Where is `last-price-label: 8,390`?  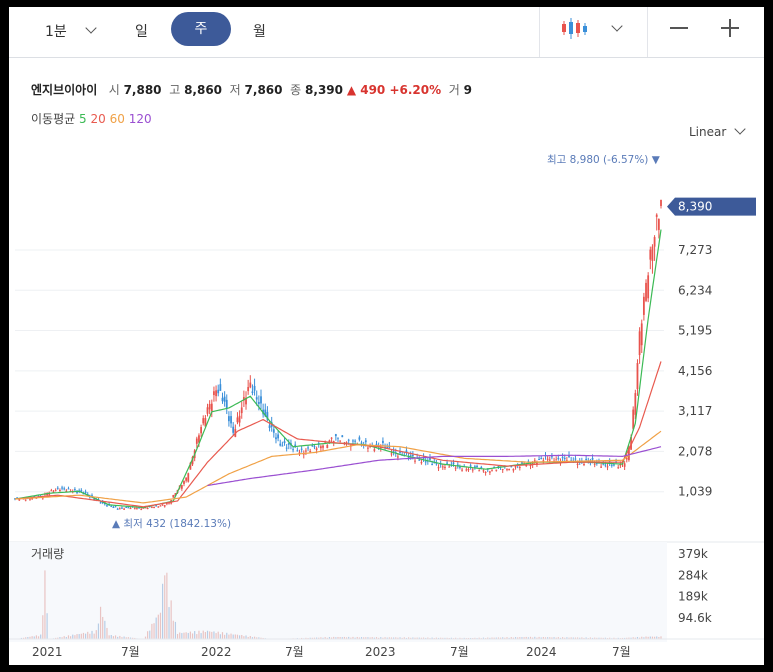 last-price-label: 8,390 is located at coordinates (695, 207).